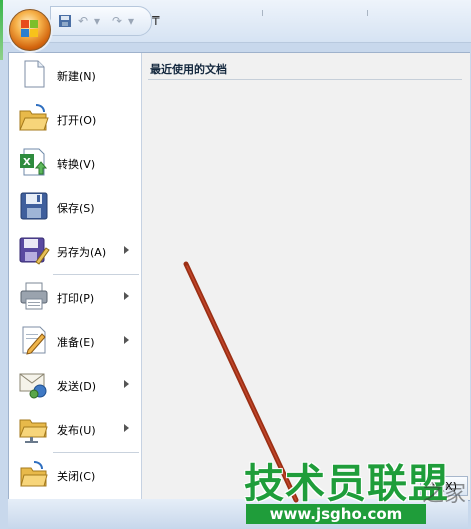  I want to click on site-watermark: 技术员联盟 之家 www.jsgho.com, so click(355, 492).